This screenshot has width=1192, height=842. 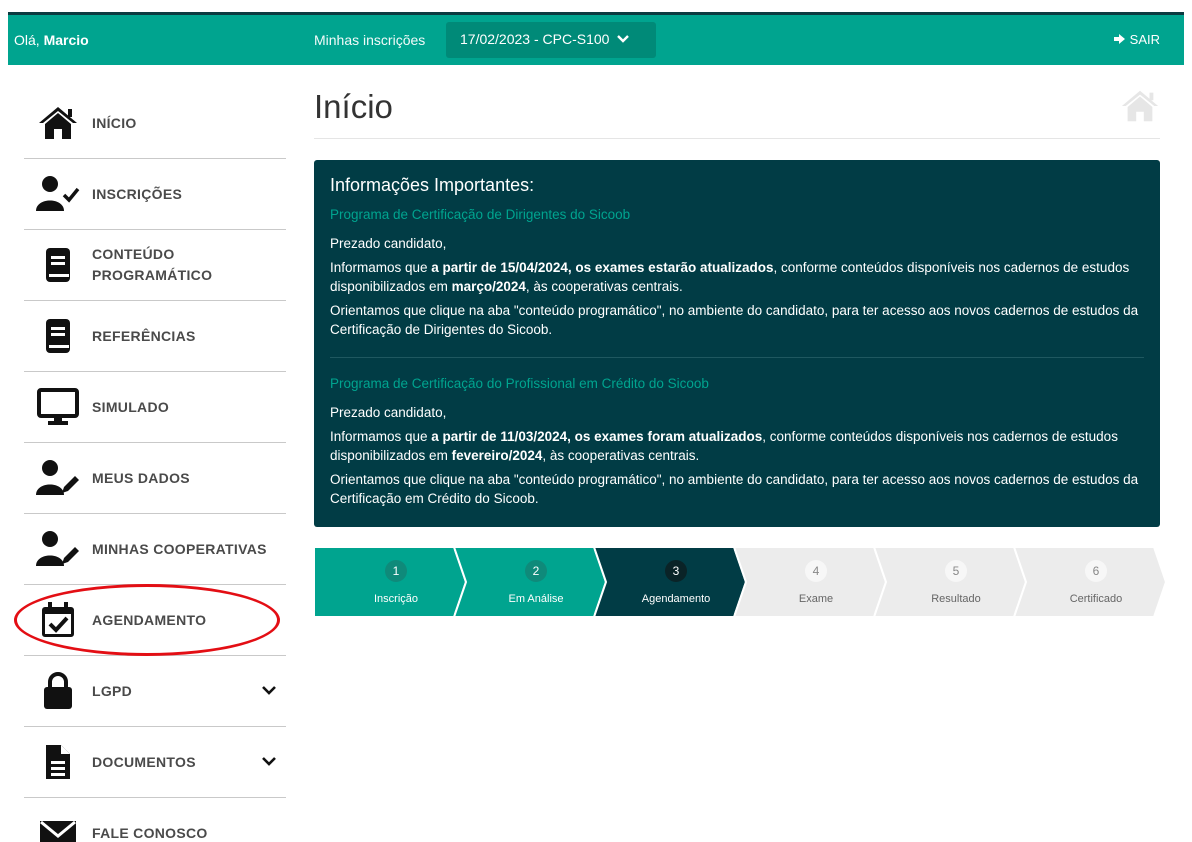 I want to click on sidebar-item-label: INSCRIÇÕES, so click(x=137, y=193).